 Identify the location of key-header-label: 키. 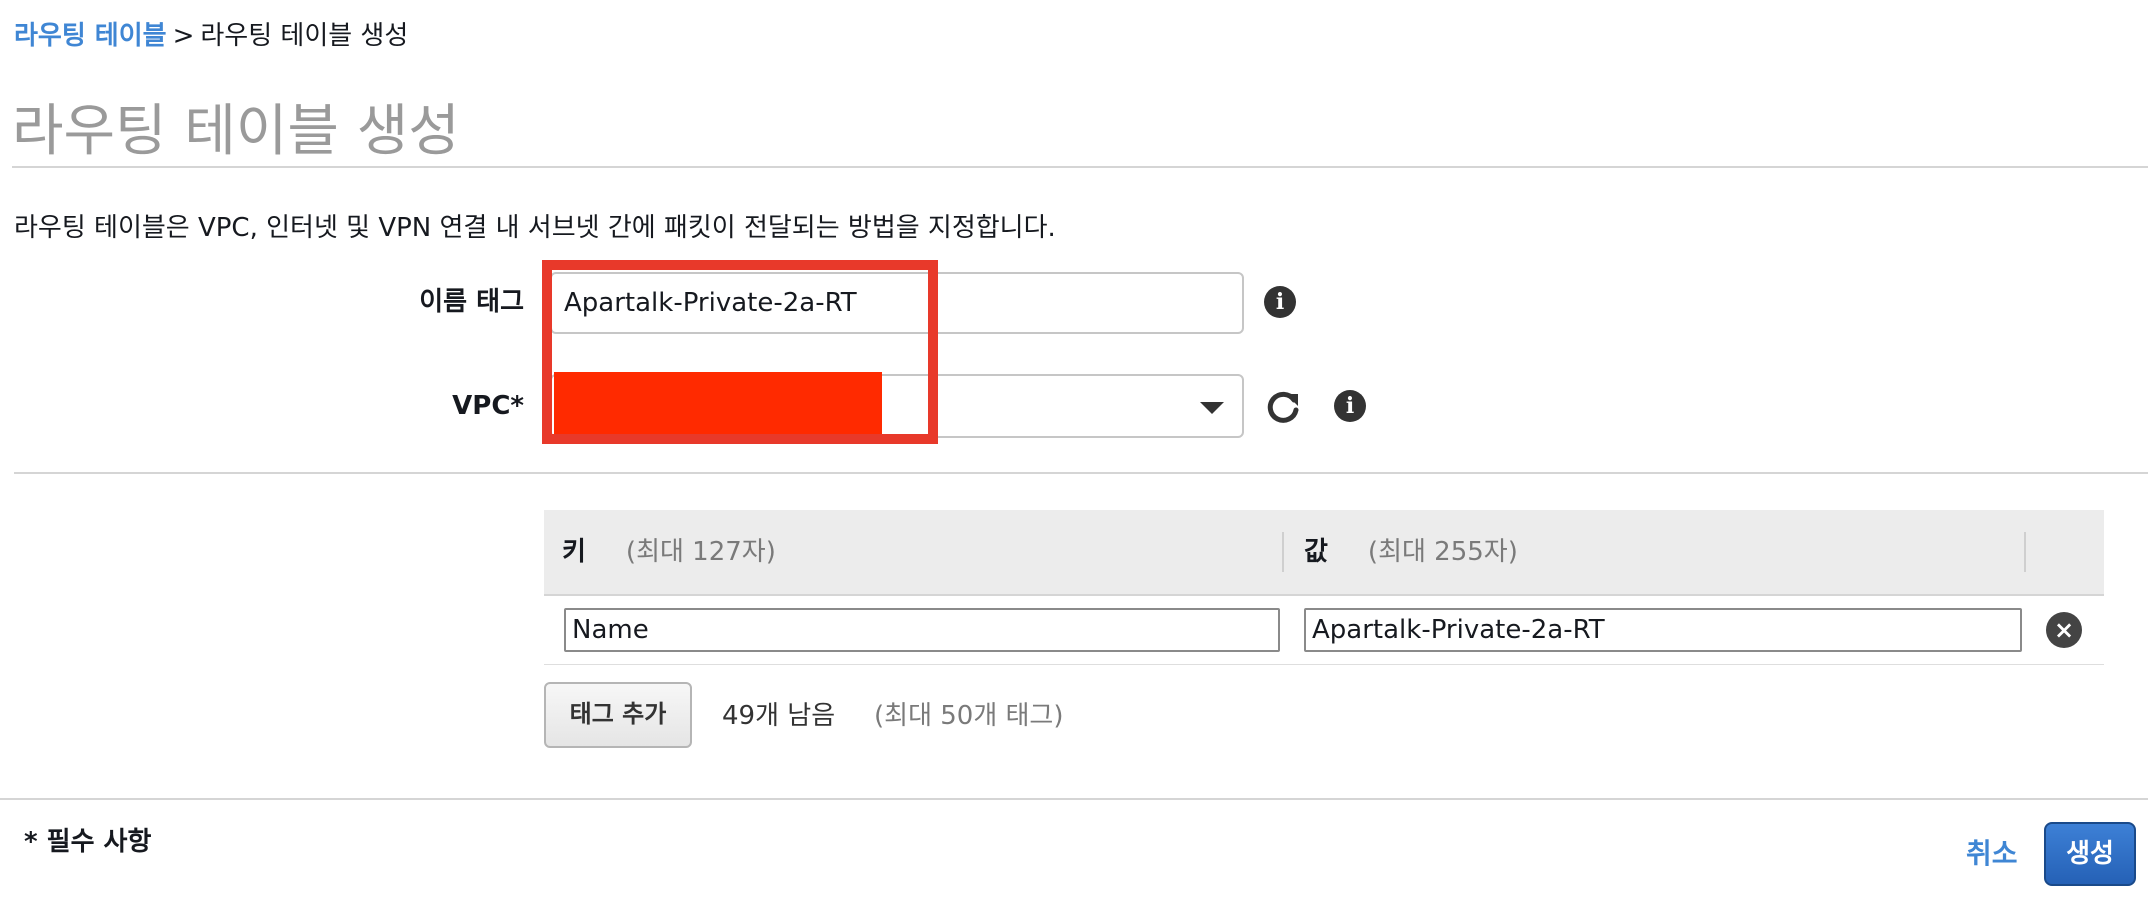
(574, 552).